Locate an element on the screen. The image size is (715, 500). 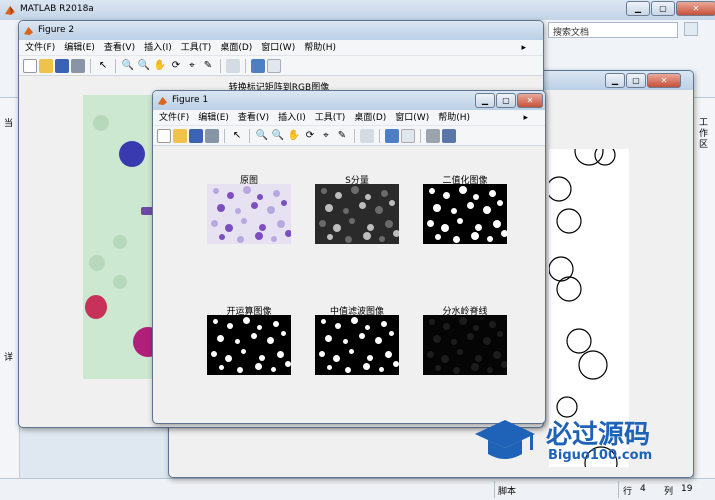
figure1-maximize-button: ▢ is located at coordinates (506, 100).